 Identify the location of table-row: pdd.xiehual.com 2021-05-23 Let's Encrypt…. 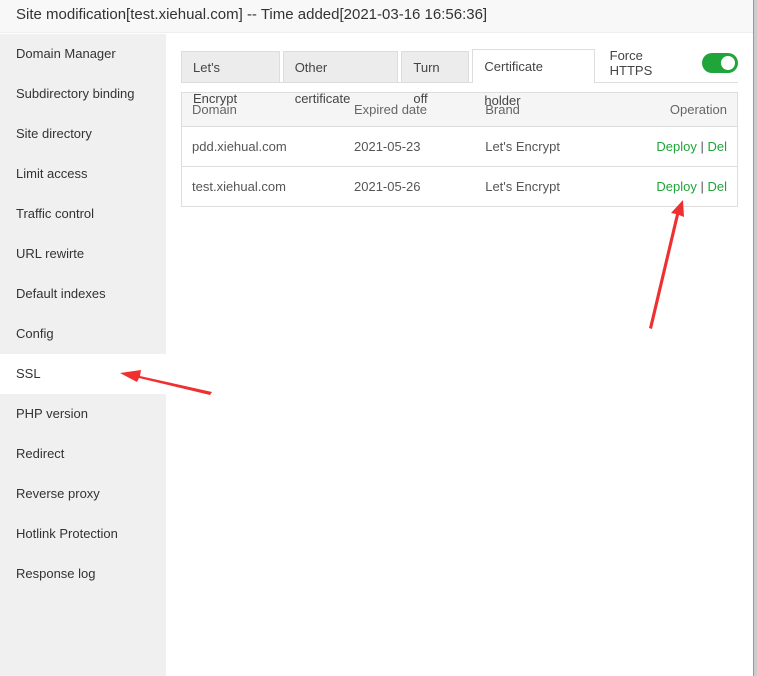
(459, 146).